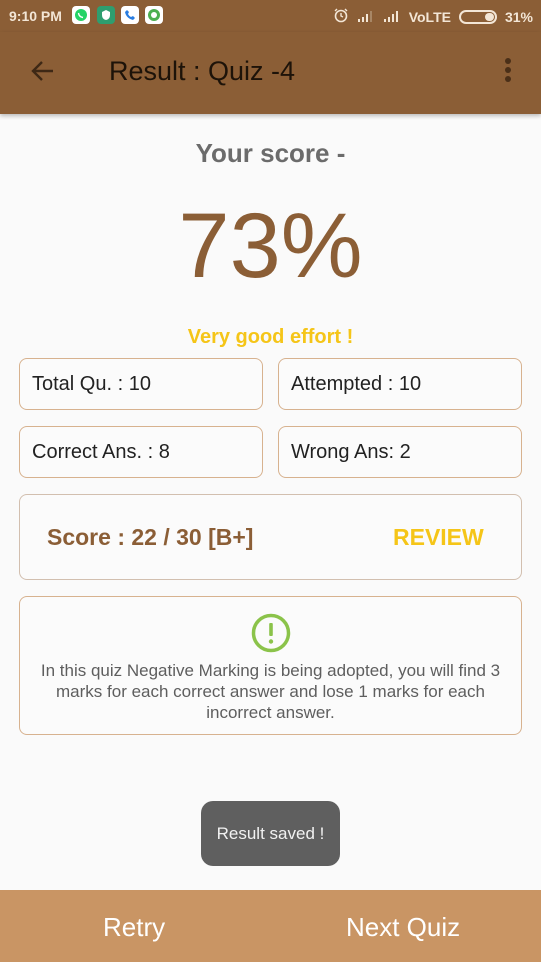  Describe the element at coordinates (508, 73) in the screenshot. I see `more-vert-icon` at that location.